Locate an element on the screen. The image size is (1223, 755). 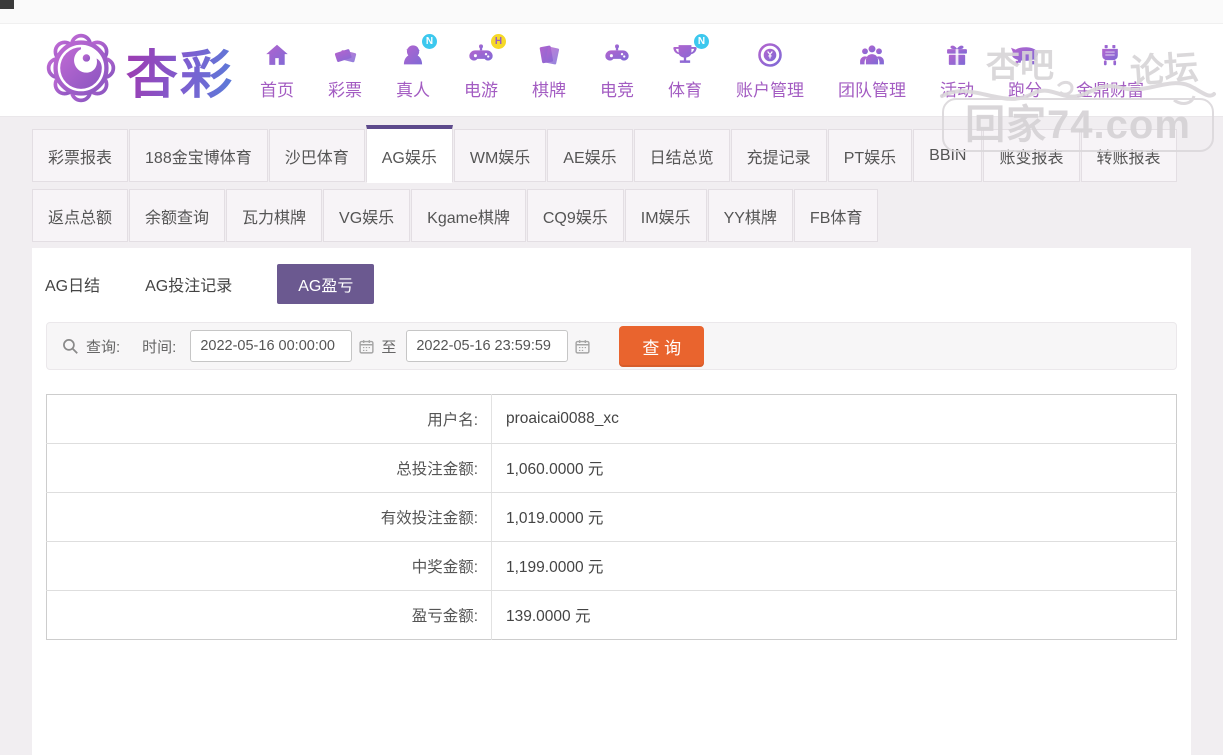
time-label: 时间: is located at coordinates (159, 347).